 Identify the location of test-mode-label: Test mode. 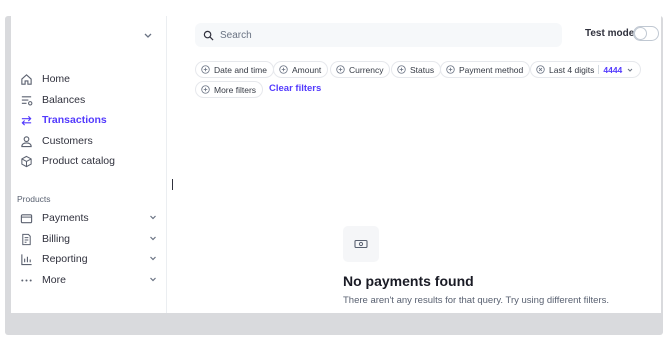
(610, 33).